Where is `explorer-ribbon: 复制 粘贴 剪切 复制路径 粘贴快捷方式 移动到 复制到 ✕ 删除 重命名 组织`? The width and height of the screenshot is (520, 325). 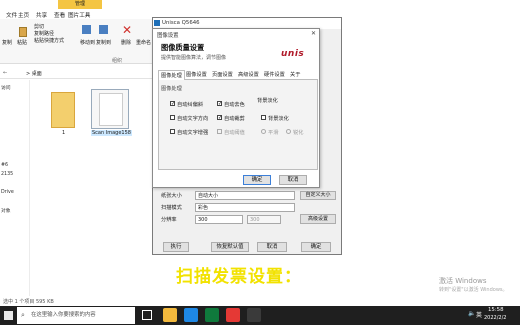
explorer-ribbon: 复制 粘贴 剪切 复制路径 粘贴快捷方式 移动到 复制到 ✕ 删除 重命名 组织 is located at coordinates (76, 41).